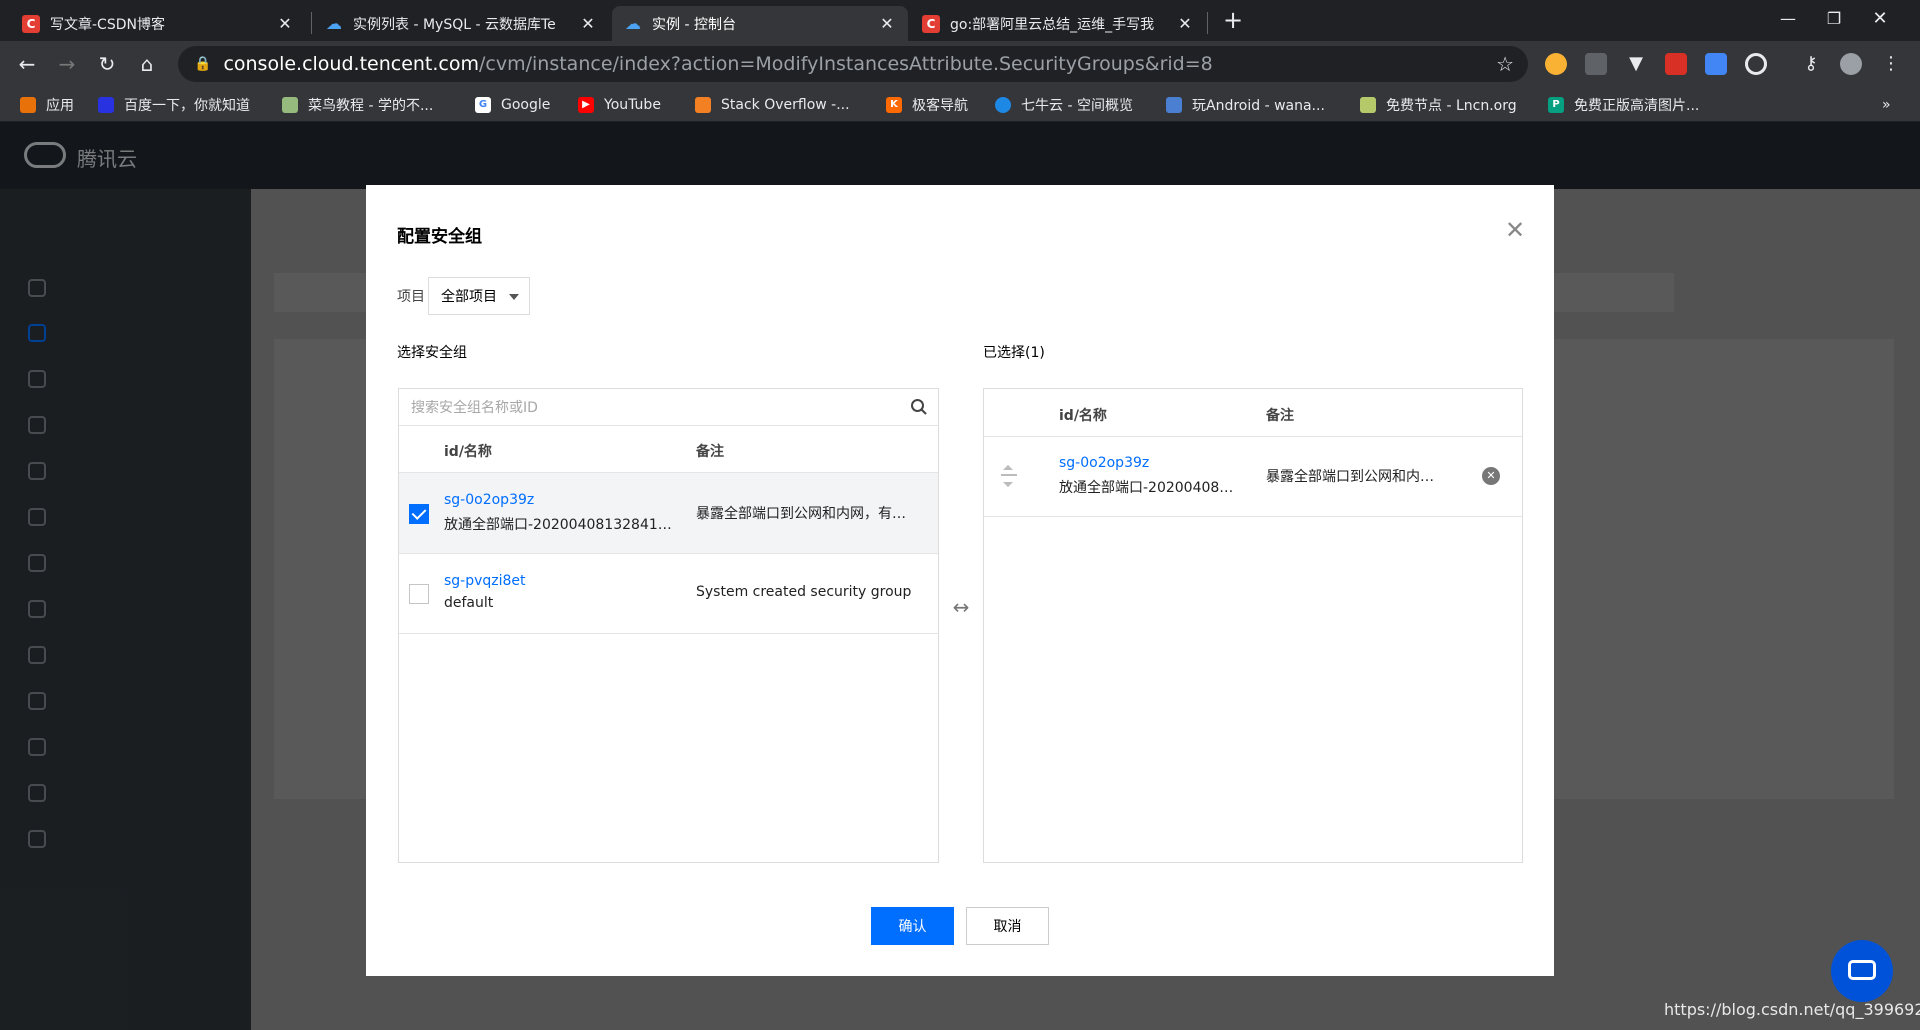 The image size is (1920, 1030). I want to click on apps-icon, so click(28, 104).